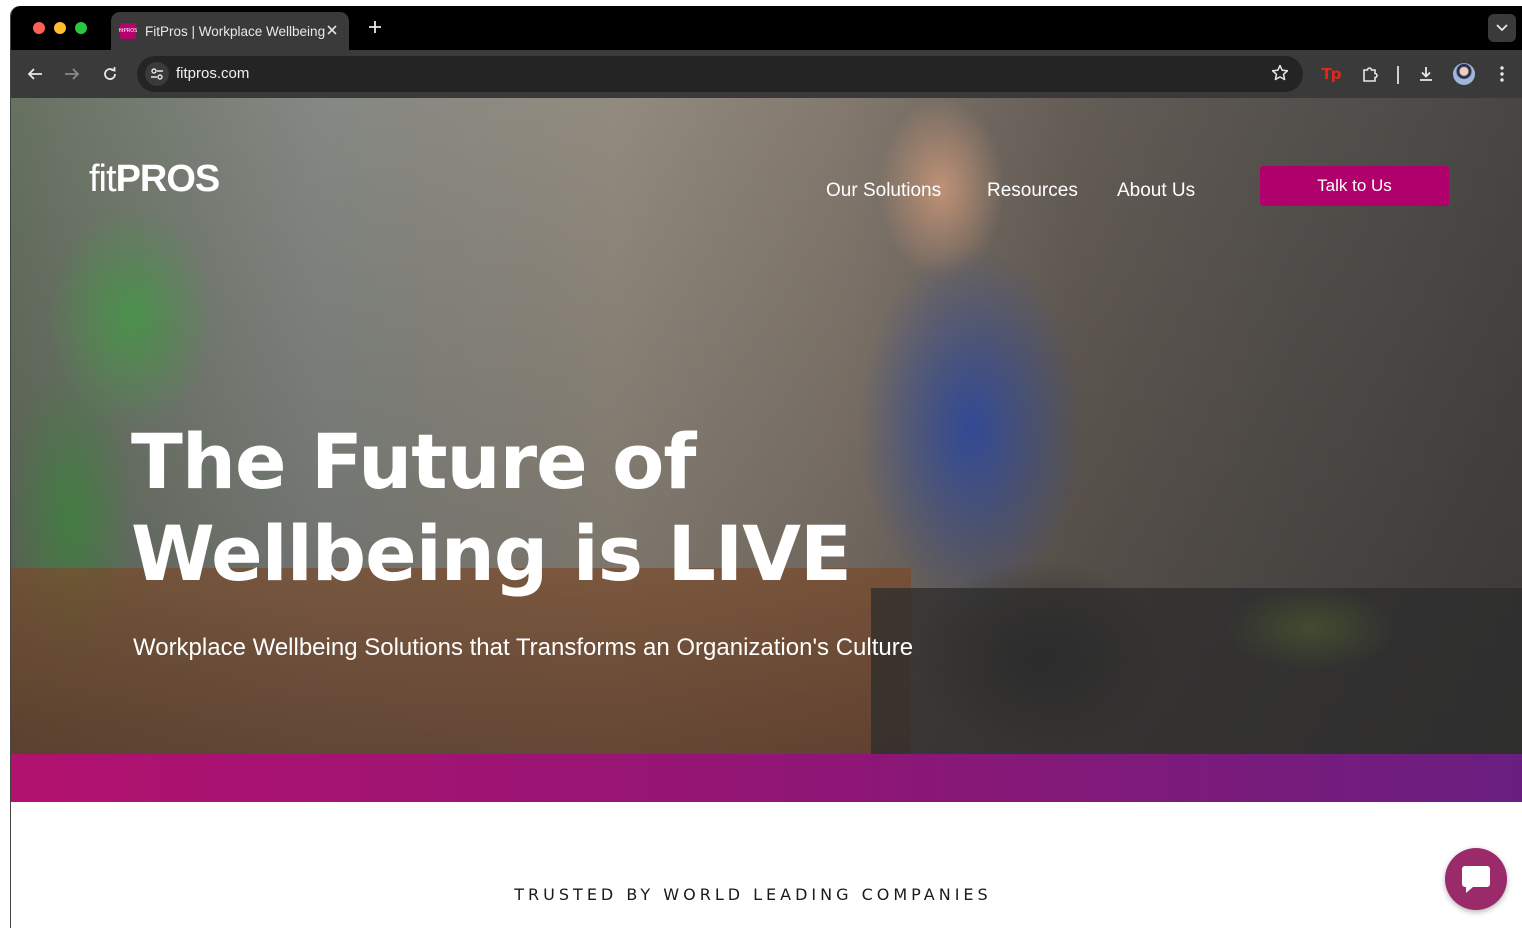 The image size is (1522, 928). Describe the element at coordinates (1354, 186) in the screenshot. I see `talk-to-us-button: Talk to Us` at that location.